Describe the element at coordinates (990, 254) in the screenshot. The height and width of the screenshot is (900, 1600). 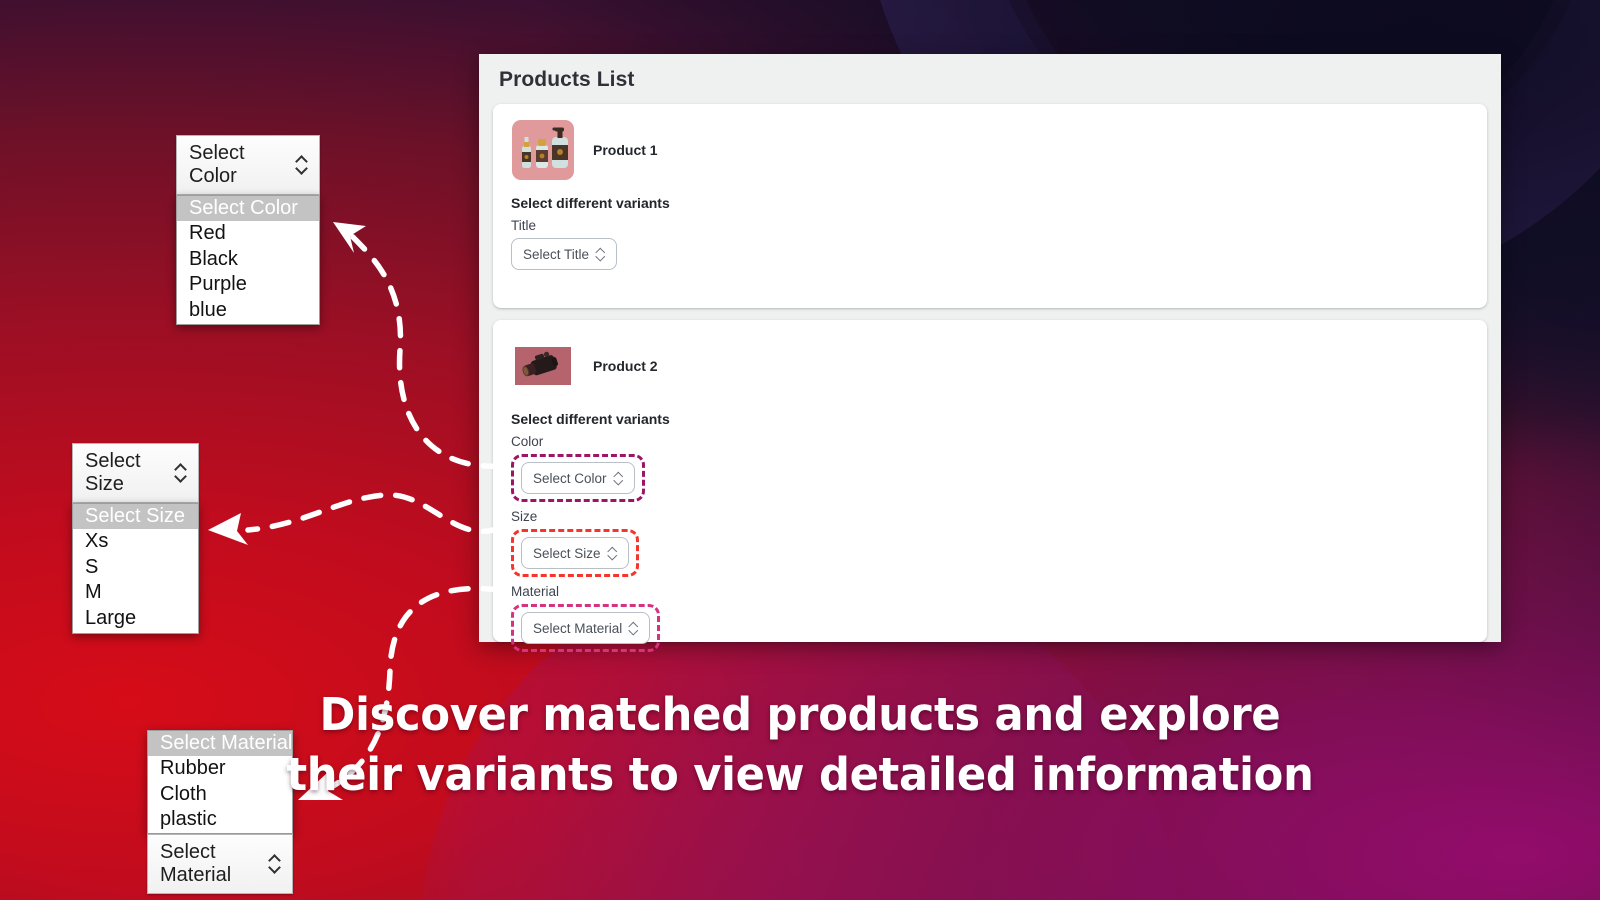
I see `option-select-wrapper-title: Select Title` at that location.